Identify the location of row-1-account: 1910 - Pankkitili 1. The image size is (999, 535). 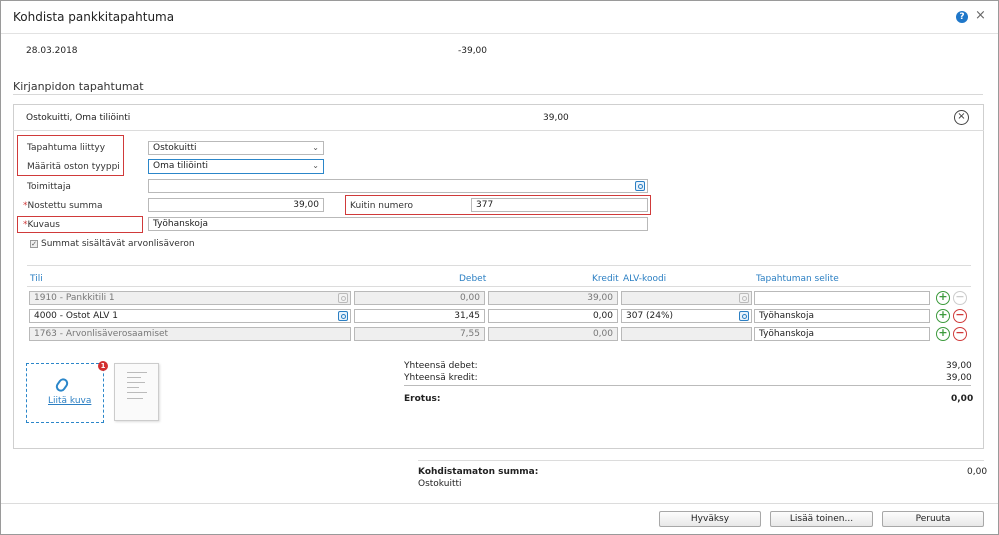
(190, 298).